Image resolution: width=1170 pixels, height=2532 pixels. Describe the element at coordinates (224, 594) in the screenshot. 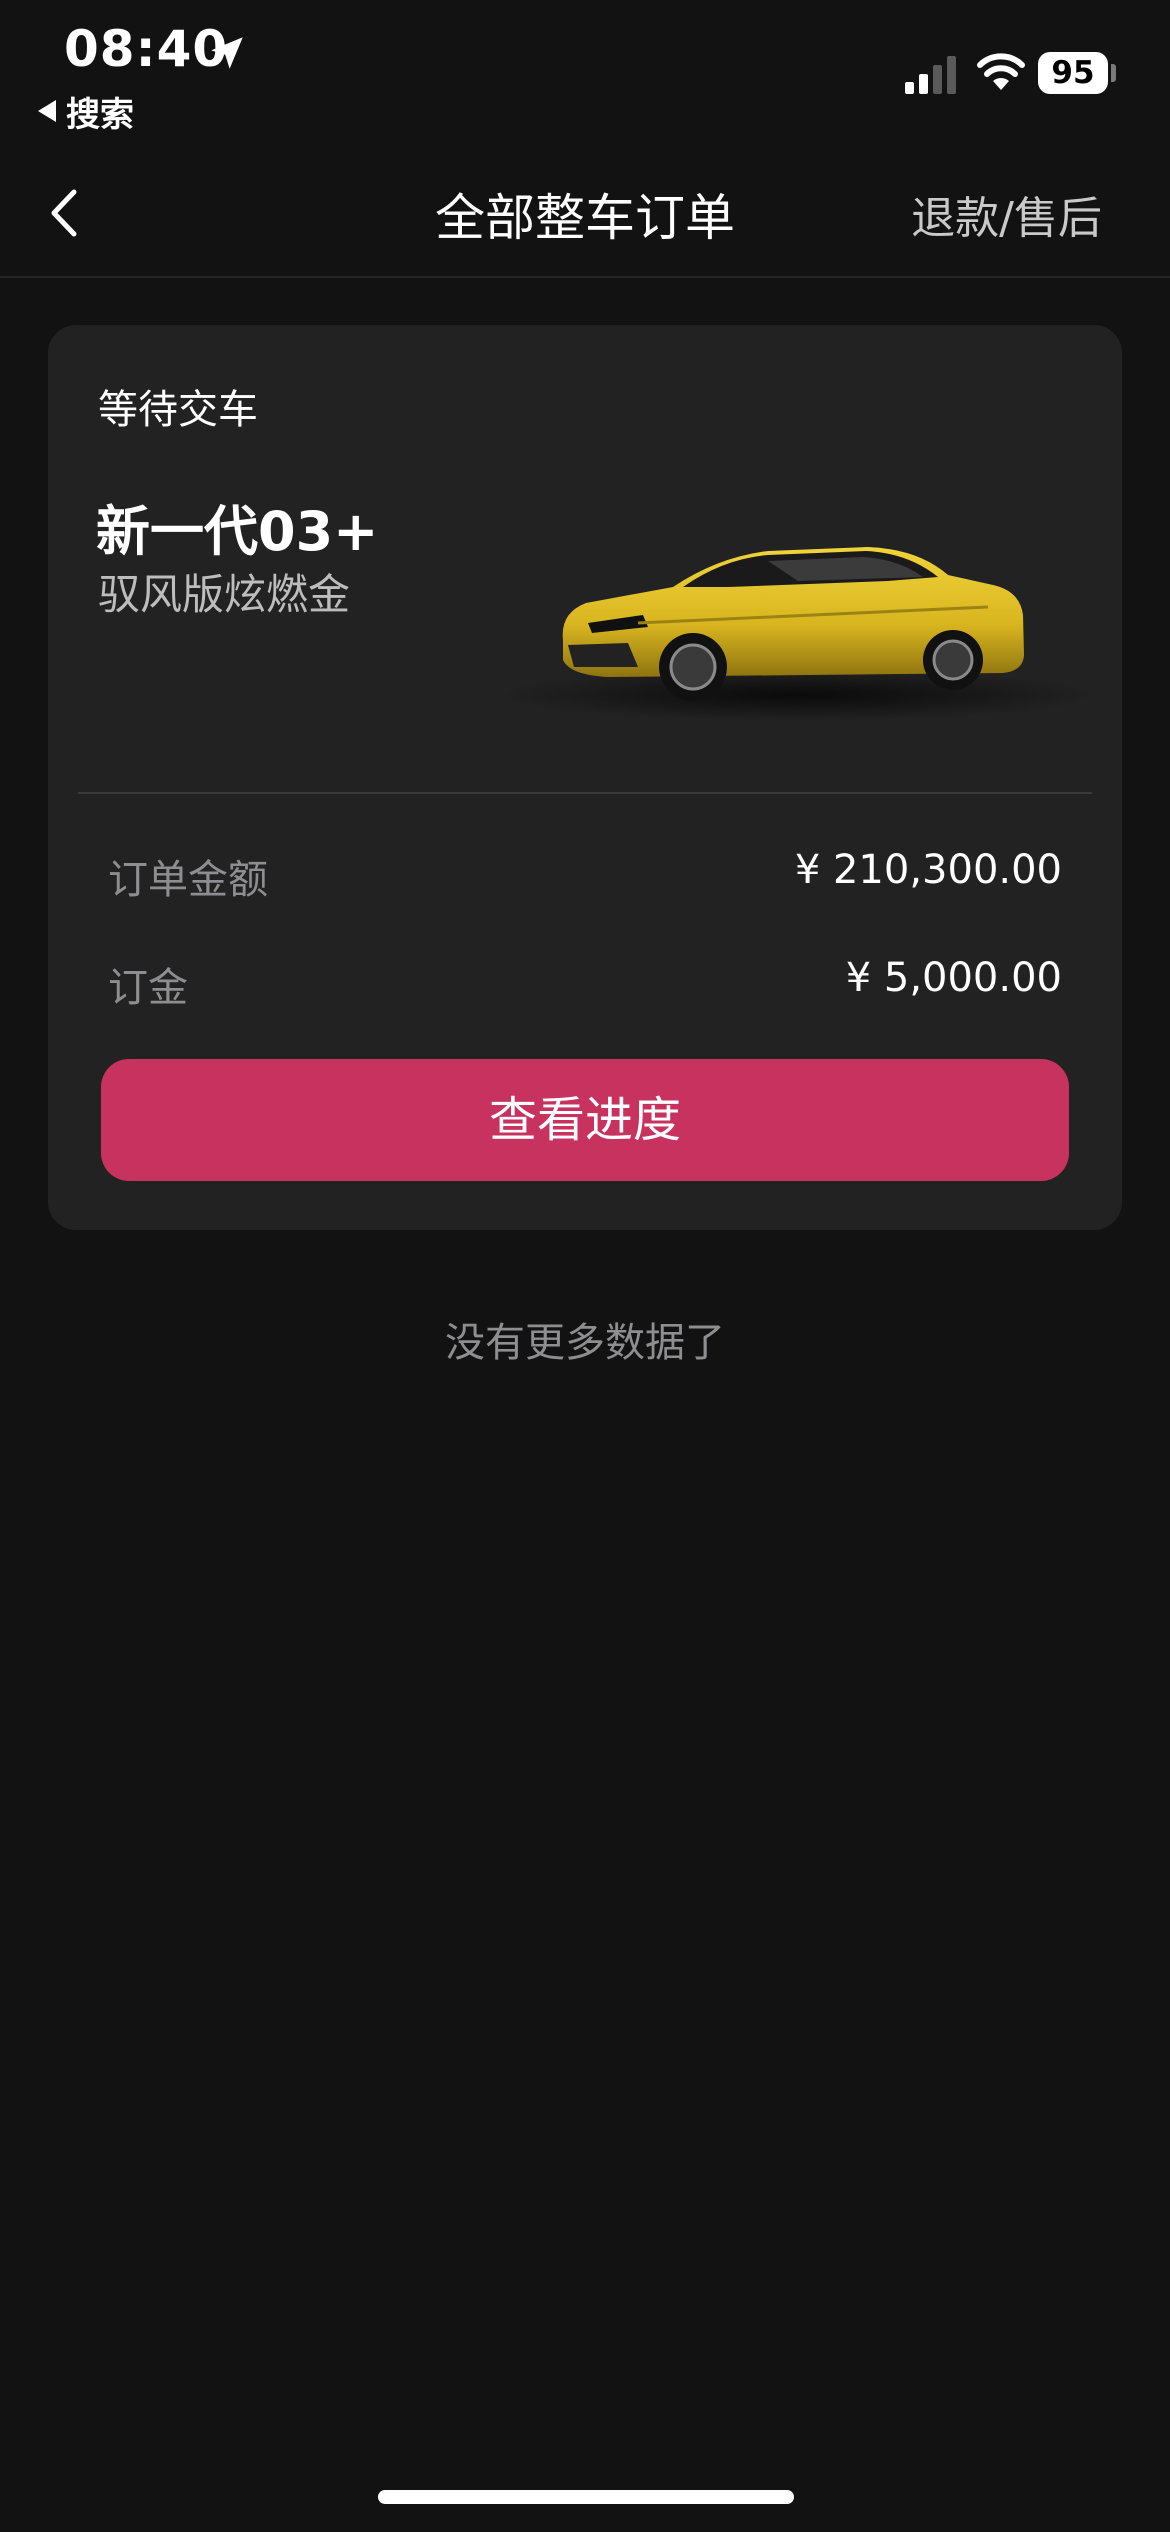

I see `car-trim-color: 驭风版炫燃金` at that location.